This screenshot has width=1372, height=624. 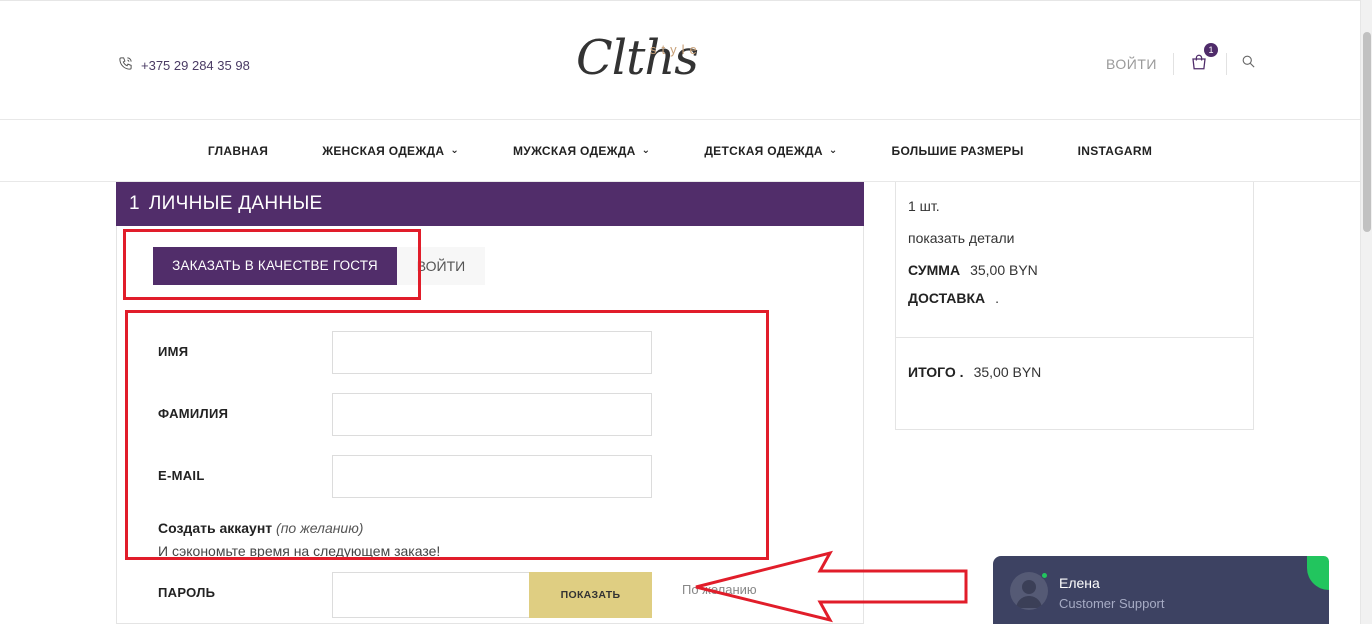 What do you see at coordinates (134, 203) in the screenshot?
I see `step-number: 1` at bounding box center [134, 203].